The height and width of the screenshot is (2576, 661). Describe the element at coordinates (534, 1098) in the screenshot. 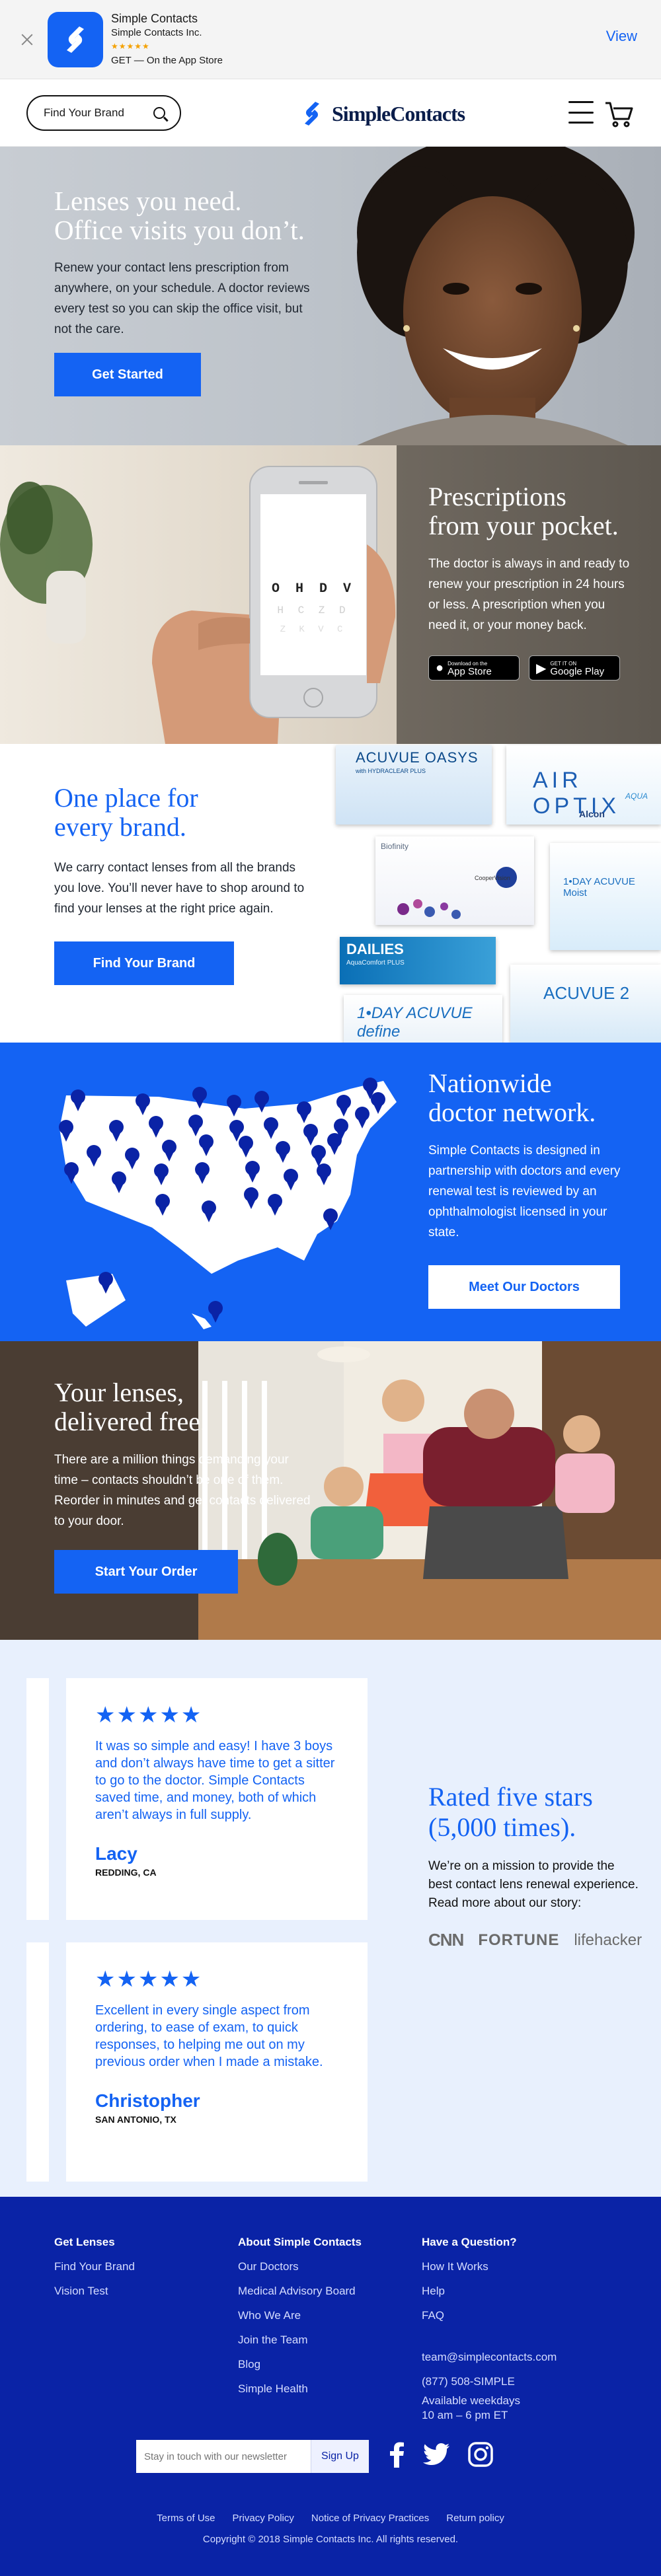

I see `network-title: Nationwide doctor network.` at that location.